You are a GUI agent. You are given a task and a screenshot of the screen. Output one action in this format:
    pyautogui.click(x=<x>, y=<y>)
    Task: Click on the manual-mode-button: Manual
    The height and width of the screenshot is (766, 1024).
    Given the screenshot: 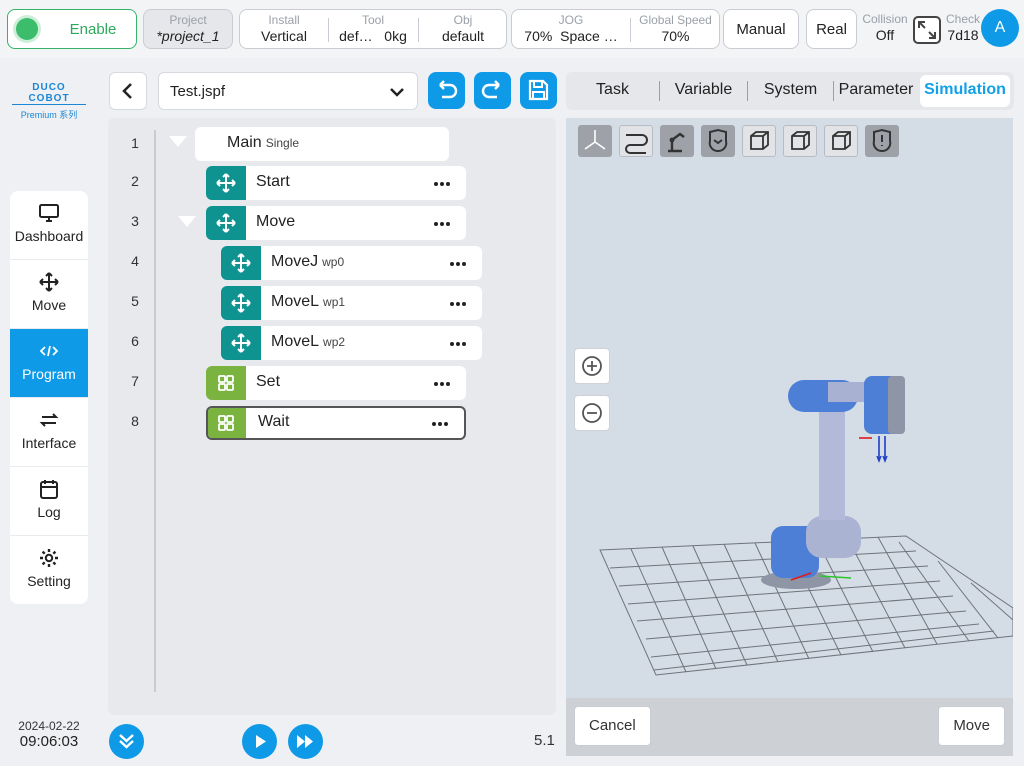 What is the action you would take?
    pyautogui.click(x=761, y=29)
    